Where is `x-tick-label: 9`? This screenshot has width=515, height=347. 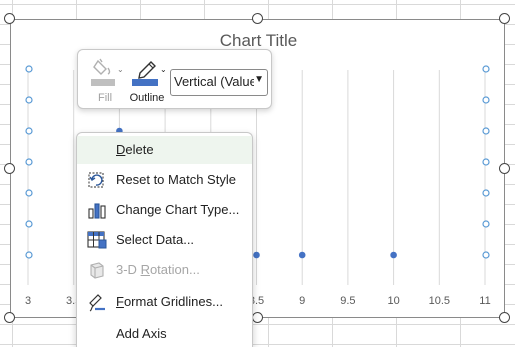 x-tick-label: 9 is located at coordinates (302, 301).